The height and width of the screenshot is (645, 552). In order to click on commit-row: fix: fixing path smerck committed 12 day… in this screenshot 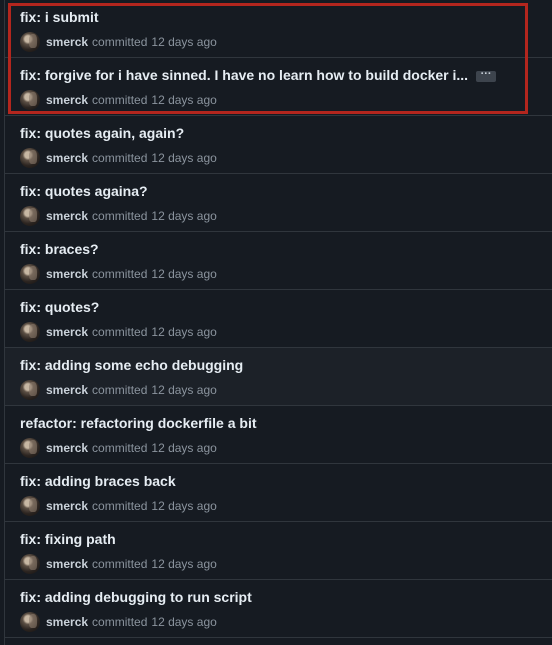, I will do `click(278, 551)`.